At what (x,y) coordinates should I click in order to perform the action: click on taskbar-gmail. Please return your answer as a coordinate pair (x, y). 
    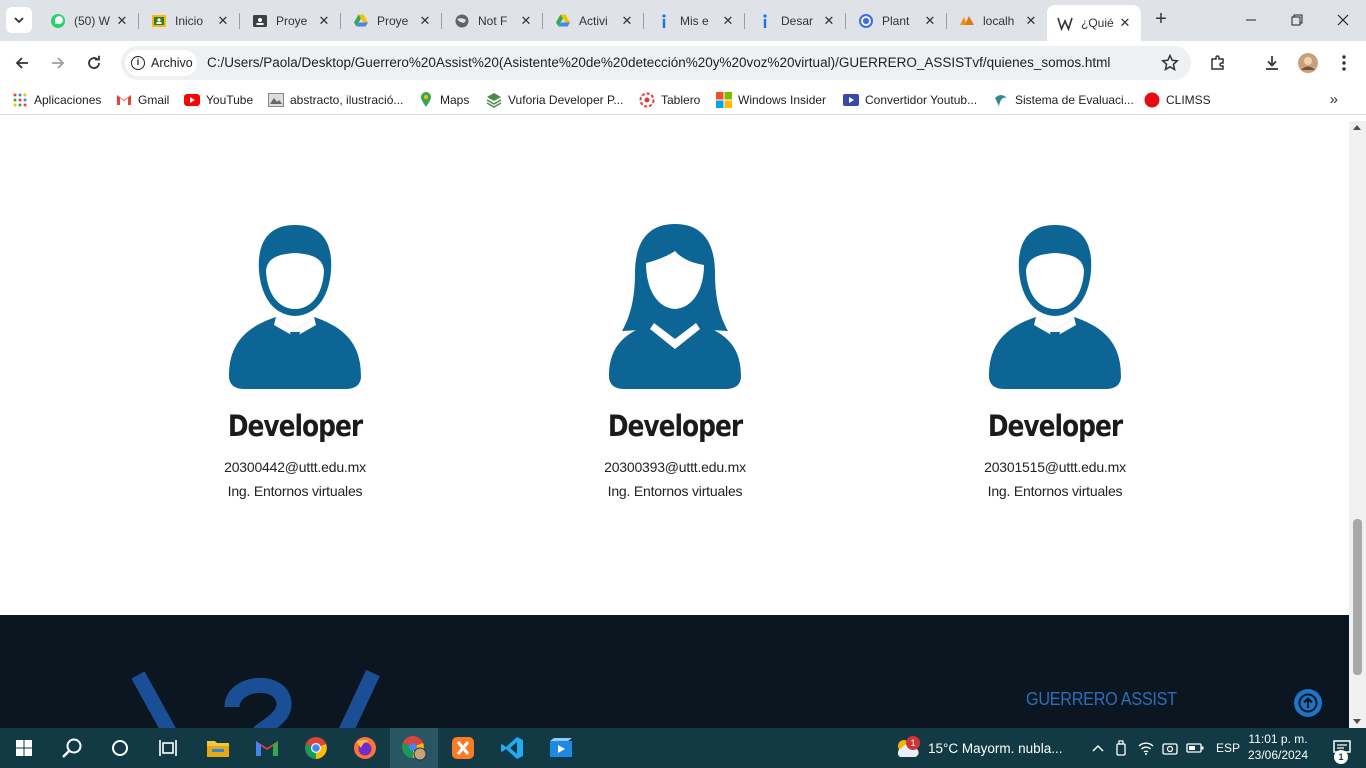
    Looking at the image, I should click on (267, 748).